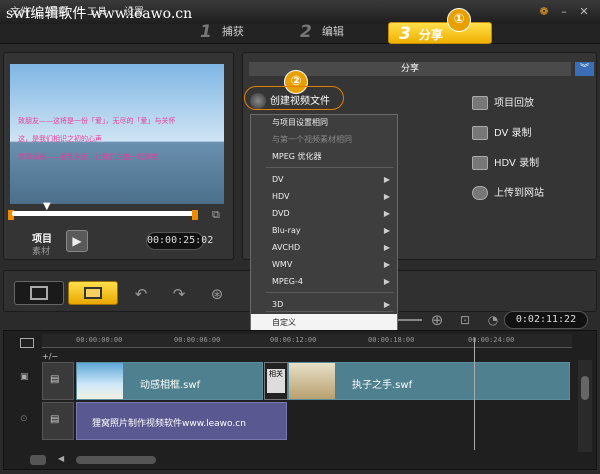 Image resolution: width=600 pixels, height=474 pixels. Describe the element at coordinates (437, 320) in the screenshot. I see `zoom-in-icon: ⊕` at that location.